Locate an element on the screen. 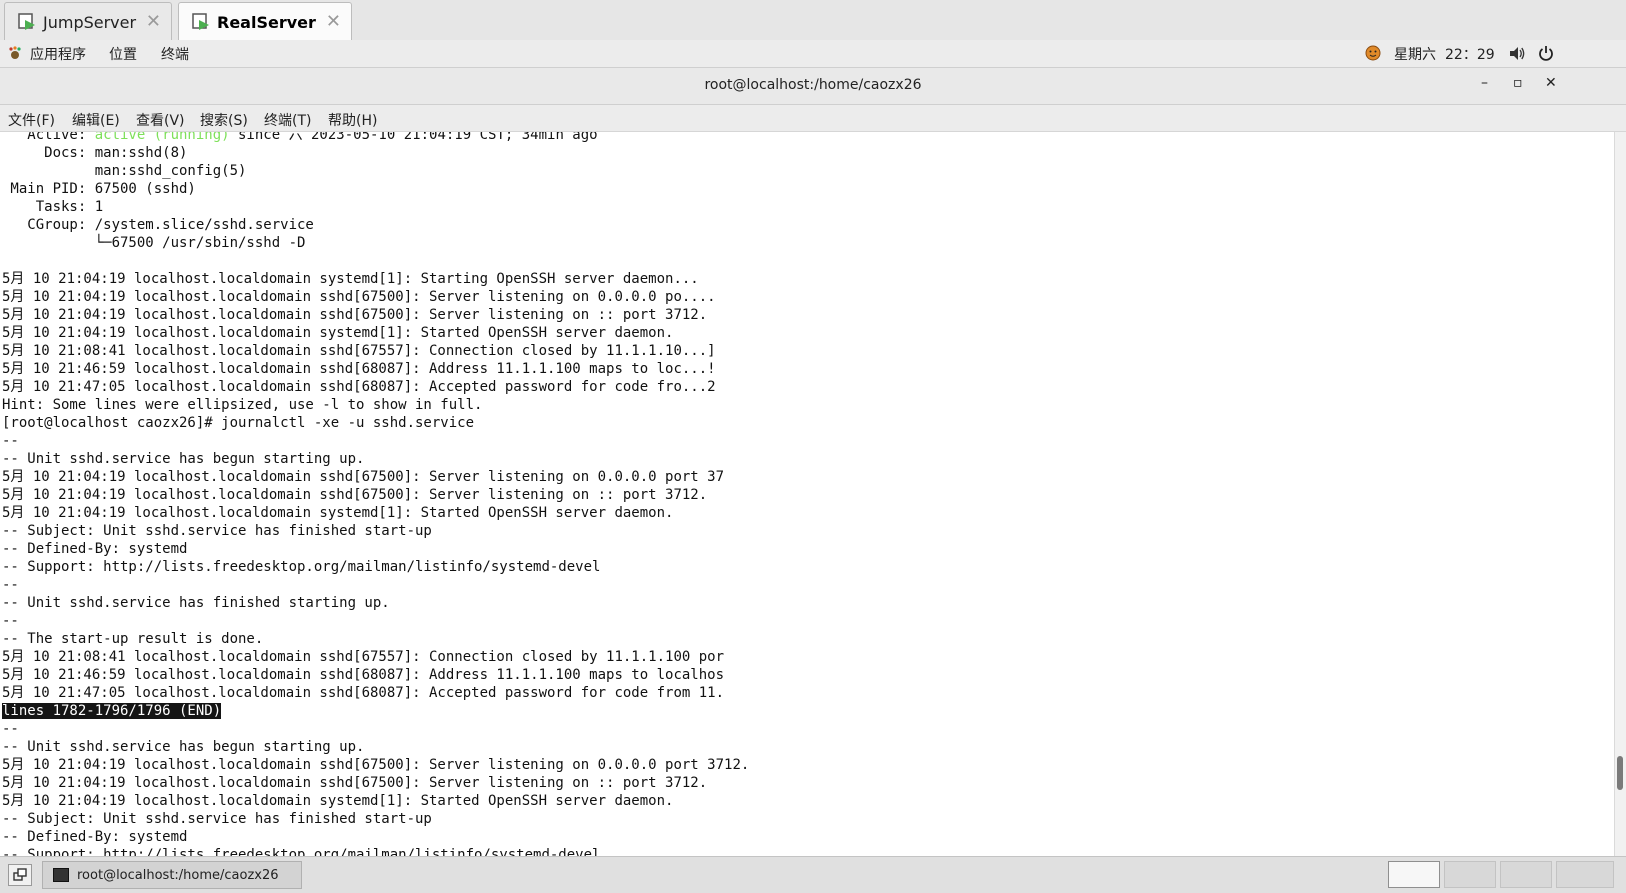  menu-file: 文件(F) is located at coordinates (31, 120).